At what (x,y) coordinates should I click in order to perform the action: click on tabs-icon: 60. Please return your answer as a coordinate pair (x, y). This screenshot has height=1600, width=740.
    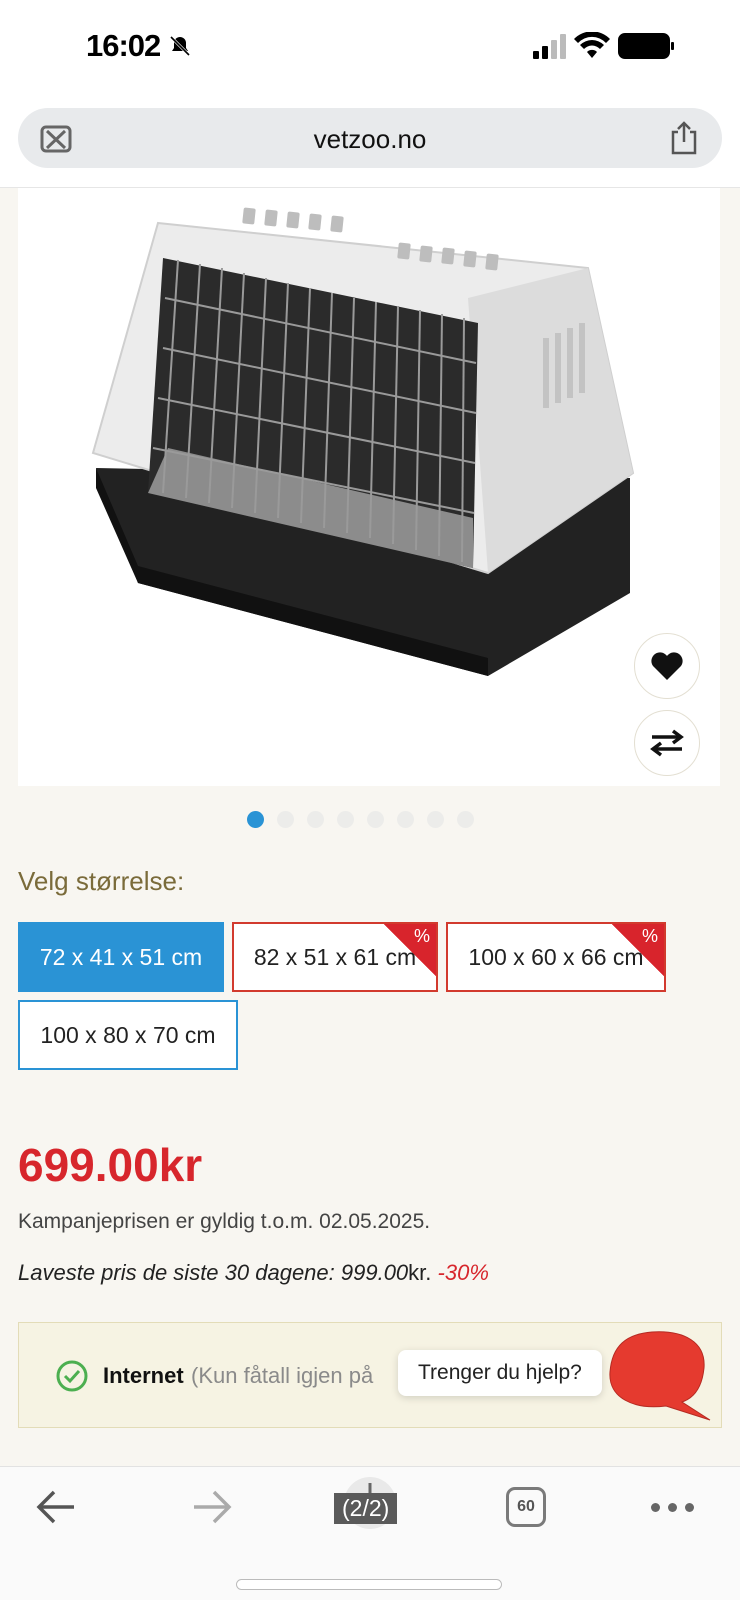
    Looking at the image, I should click on (526, 1507).